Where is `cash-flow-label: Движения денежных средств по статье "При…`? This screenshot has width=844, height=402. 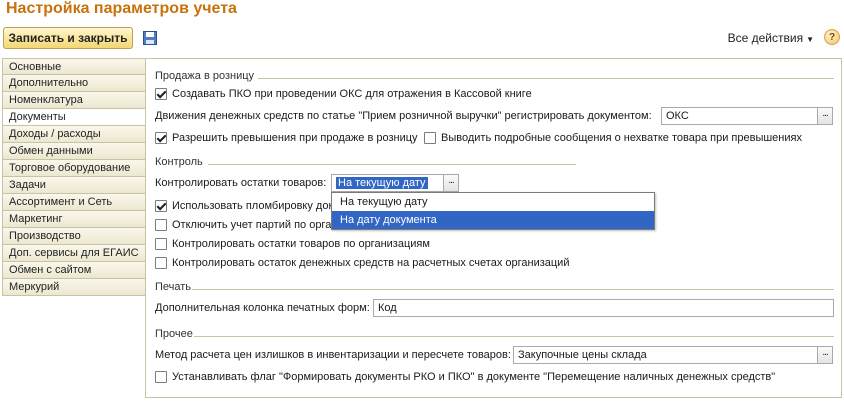
cash-flow-label: Движения денежных средств по статье "При… is located at coordinates (403, 116).